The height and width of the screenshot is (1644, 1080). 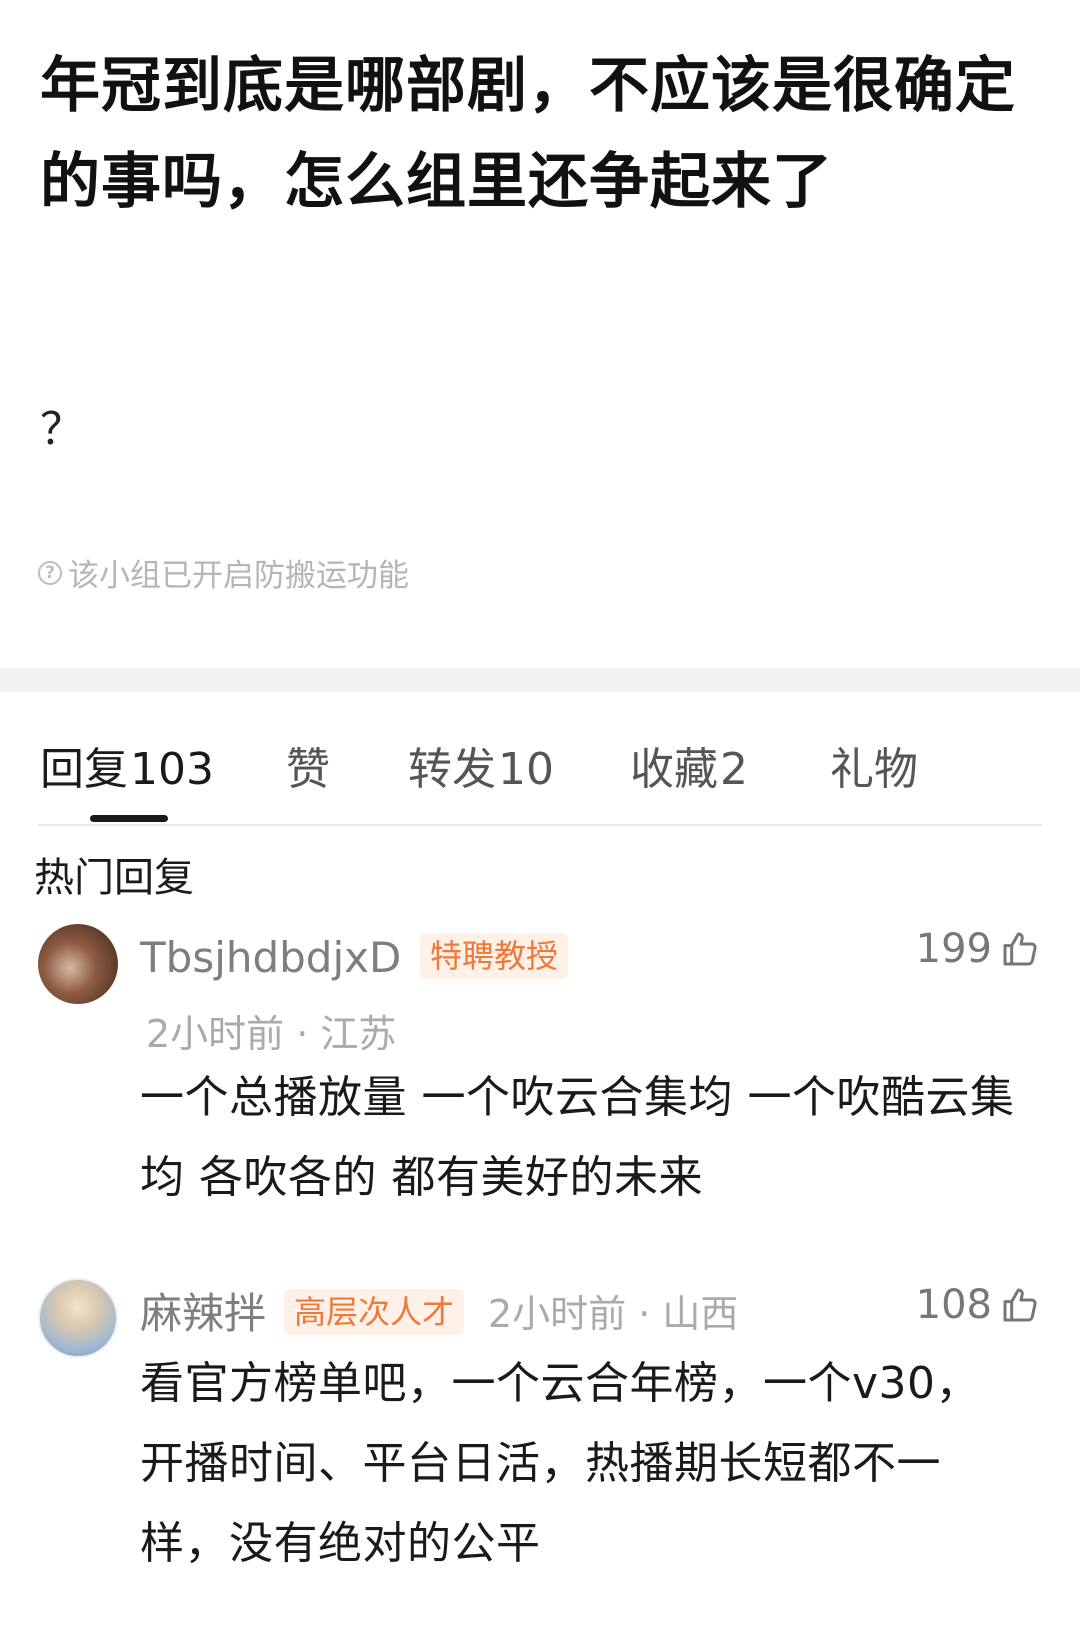 I want to click on tab-label: 转发, so click(x=452, y=769).